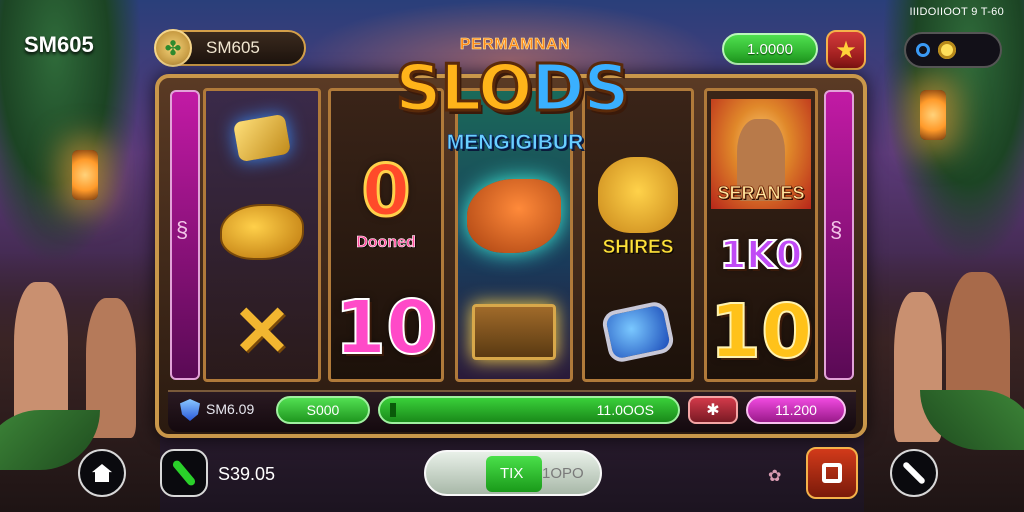 This screenshot has width=1024, height=512. I want to click on credit-amount: S39.05, so click(247, 474).